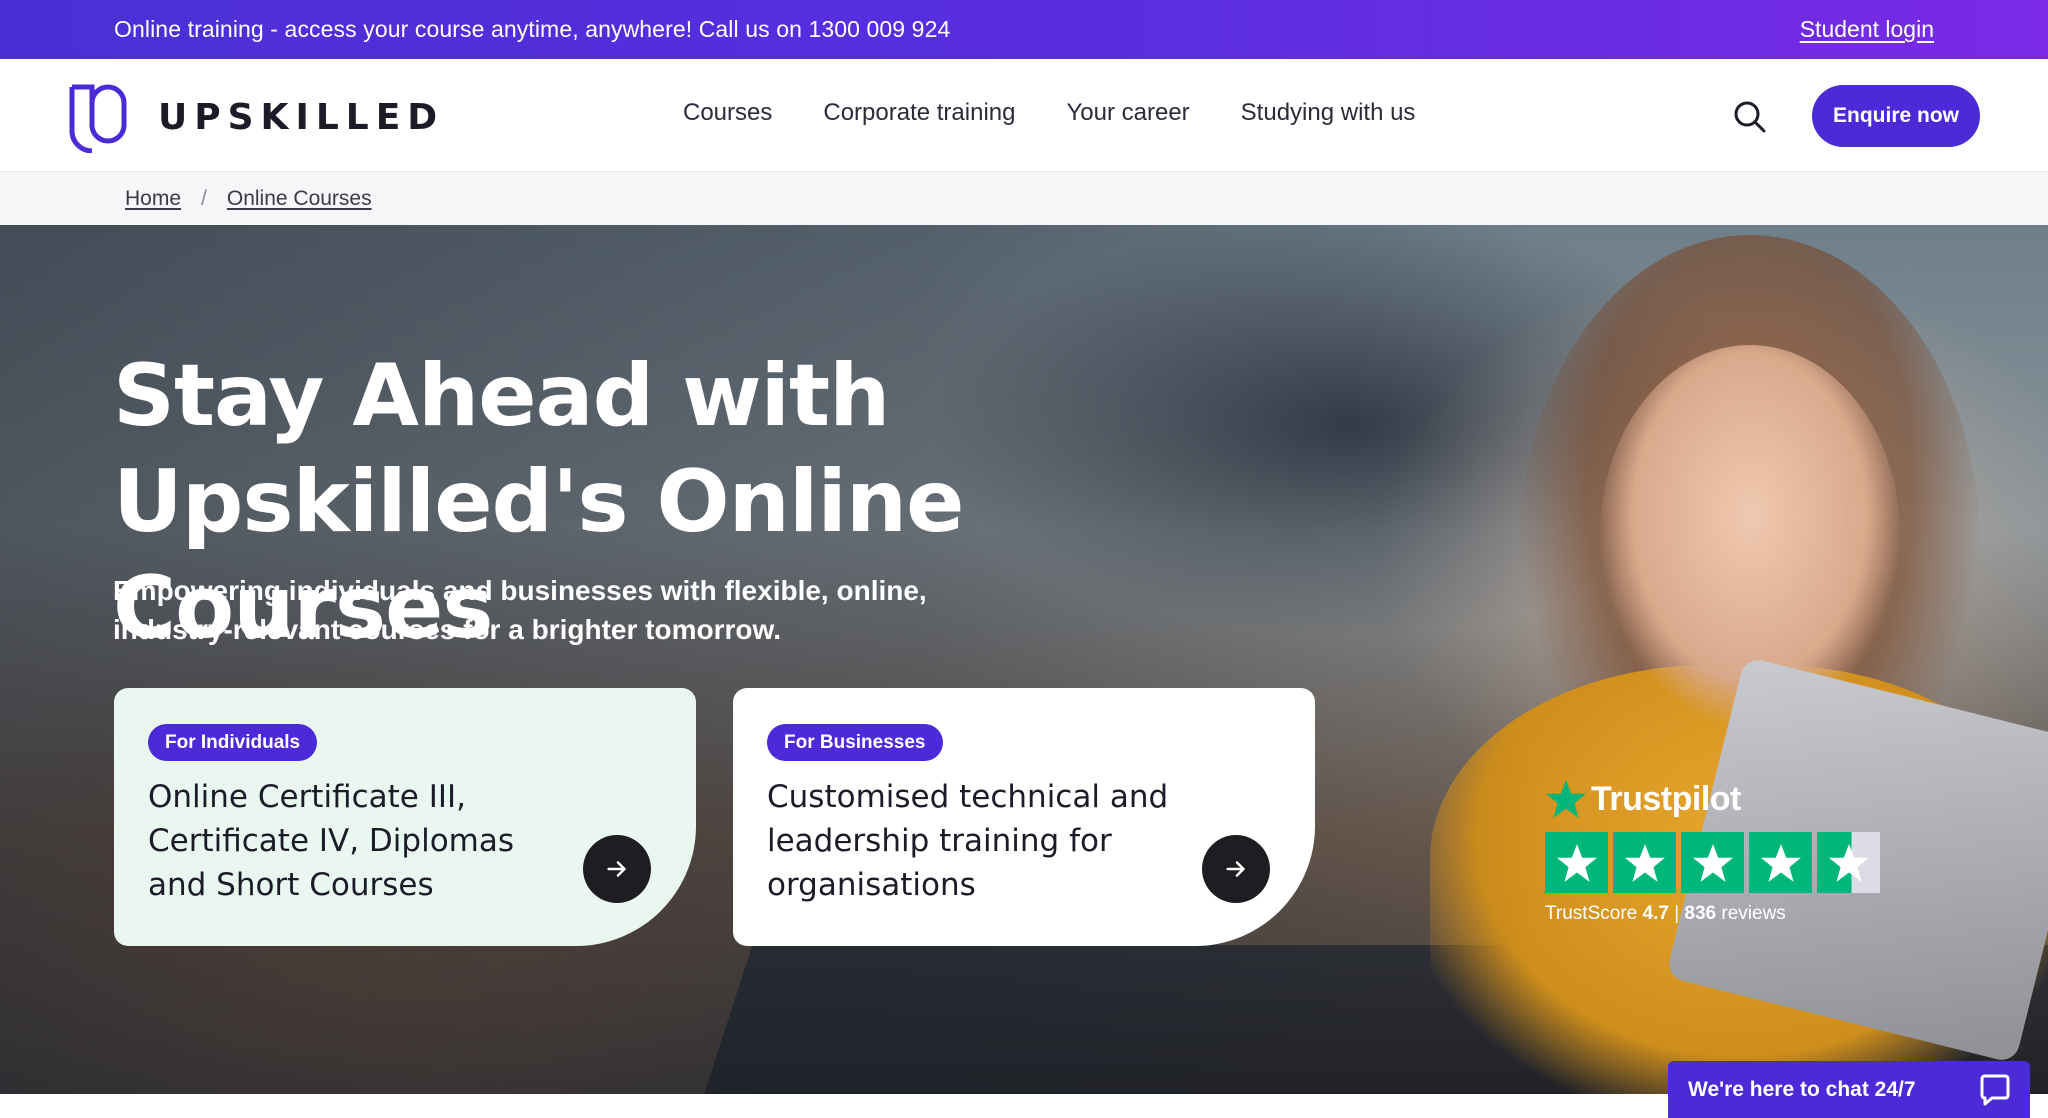 Image resolution: width=2048 pixels, height=1118 pixels. What do you see at coordinates (1867, 29) in the screenshot?
I see `student-login-link: Student login` at bounding box center [1867, 29].